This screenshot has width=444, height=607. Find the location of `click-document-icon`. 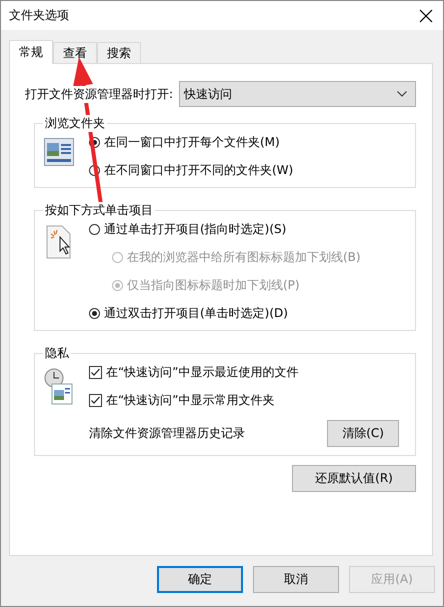

click-document-icon is located at coordinates (59, 242).